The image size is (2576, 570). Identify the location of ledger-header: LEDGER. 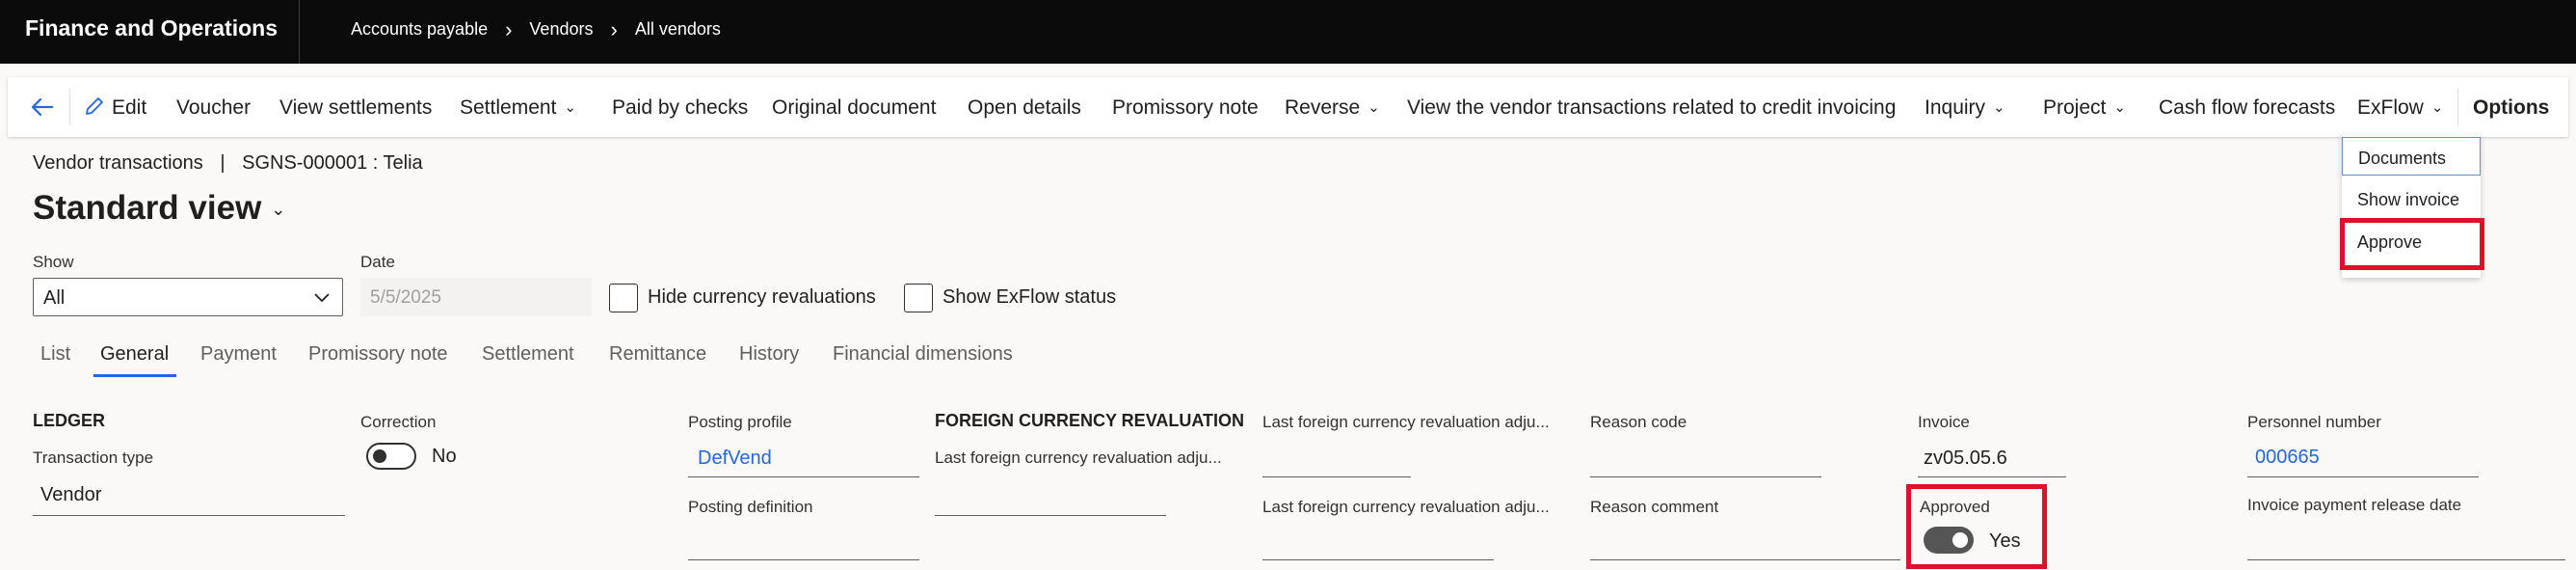
(69, 420).